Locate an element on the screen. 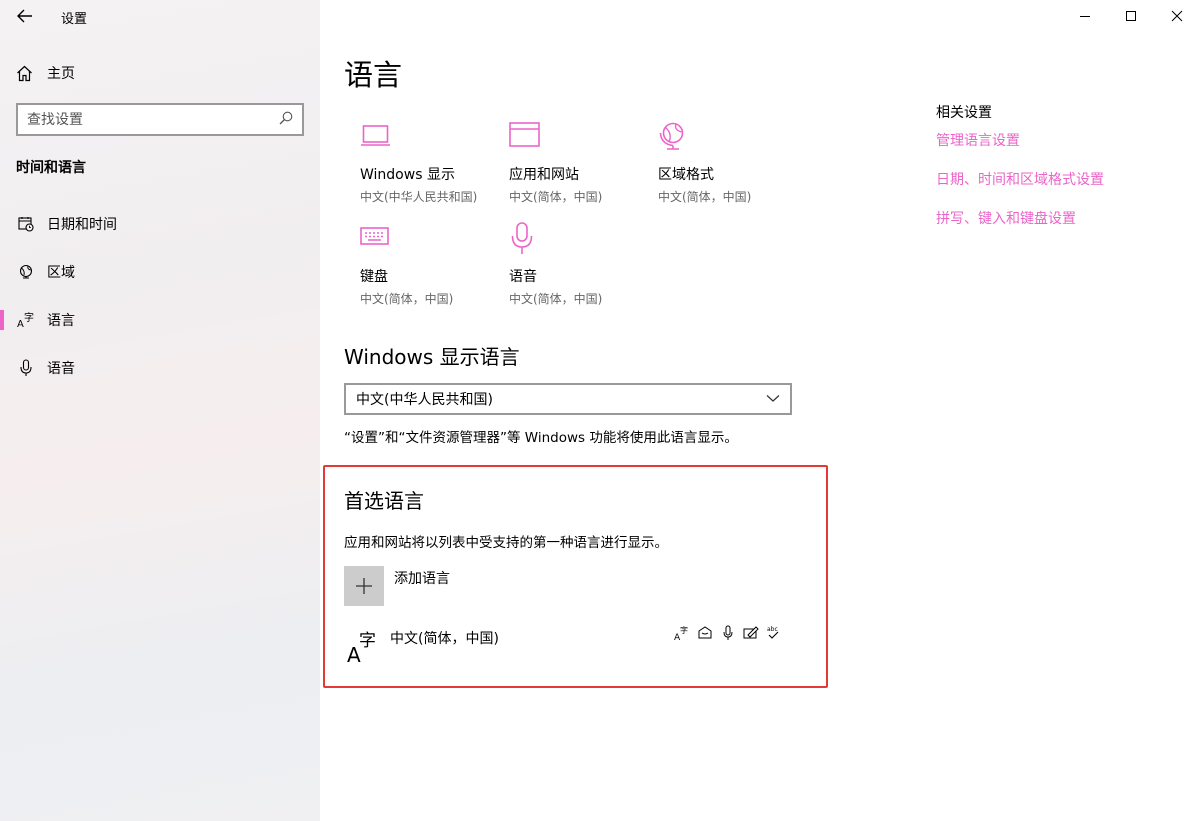 This screenshot has height=821, width=1200. tile-name: 区域格式 is located at coordinates (686, 175).